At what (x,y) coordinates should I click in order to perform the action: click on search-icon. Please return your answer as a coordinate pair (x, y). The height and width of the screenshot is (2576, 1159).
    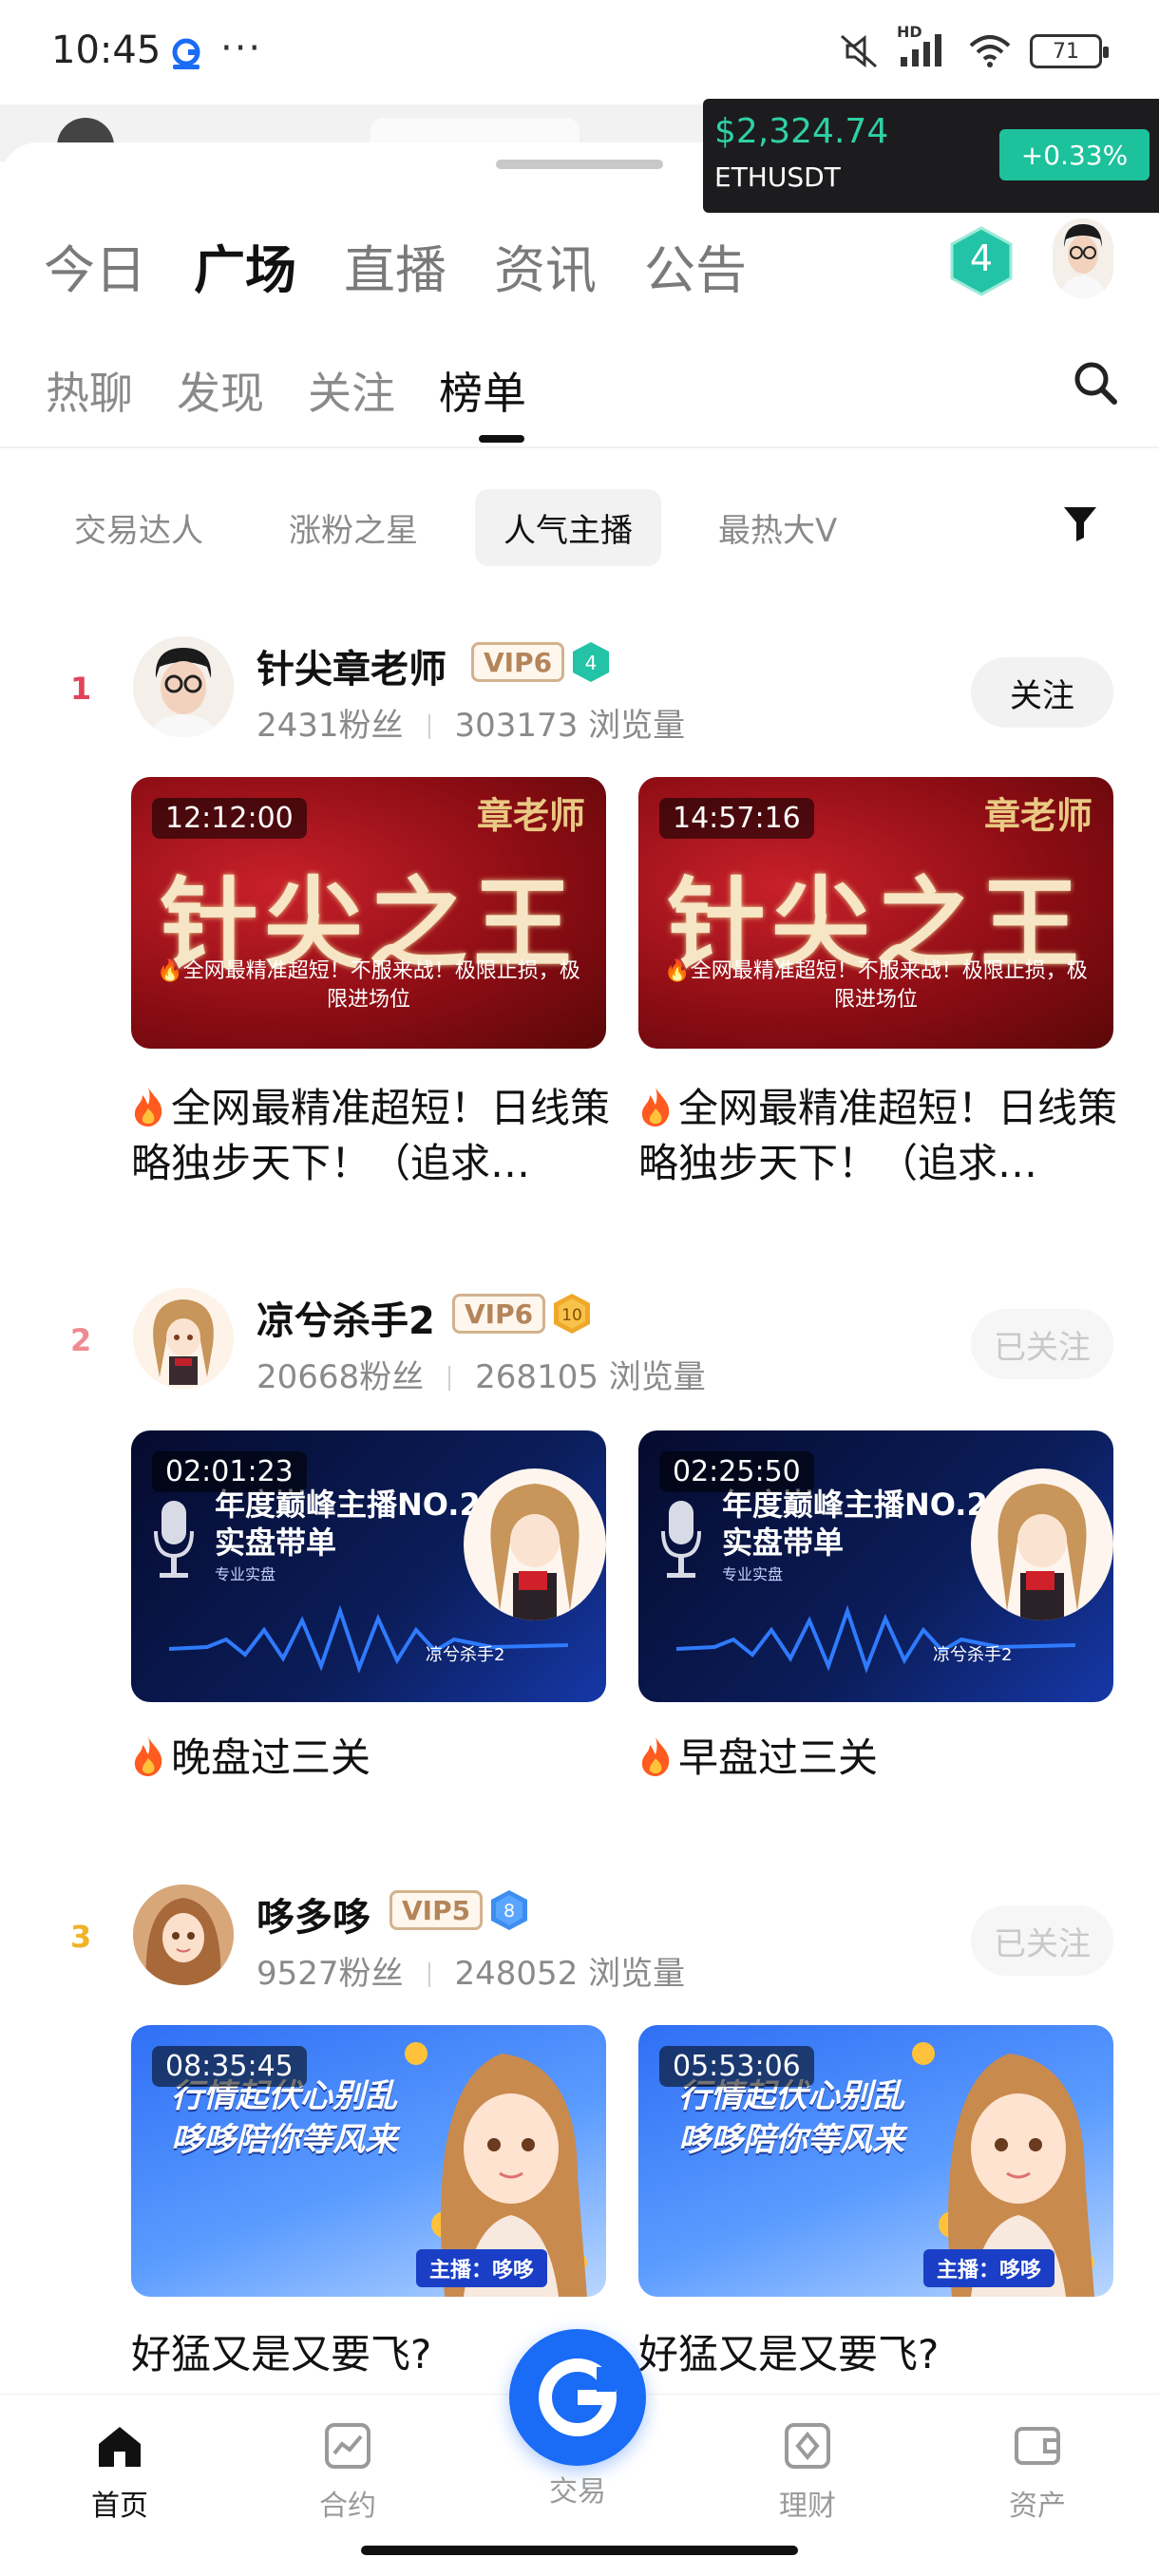
    Looking at the image, I should click on (1095, 383).